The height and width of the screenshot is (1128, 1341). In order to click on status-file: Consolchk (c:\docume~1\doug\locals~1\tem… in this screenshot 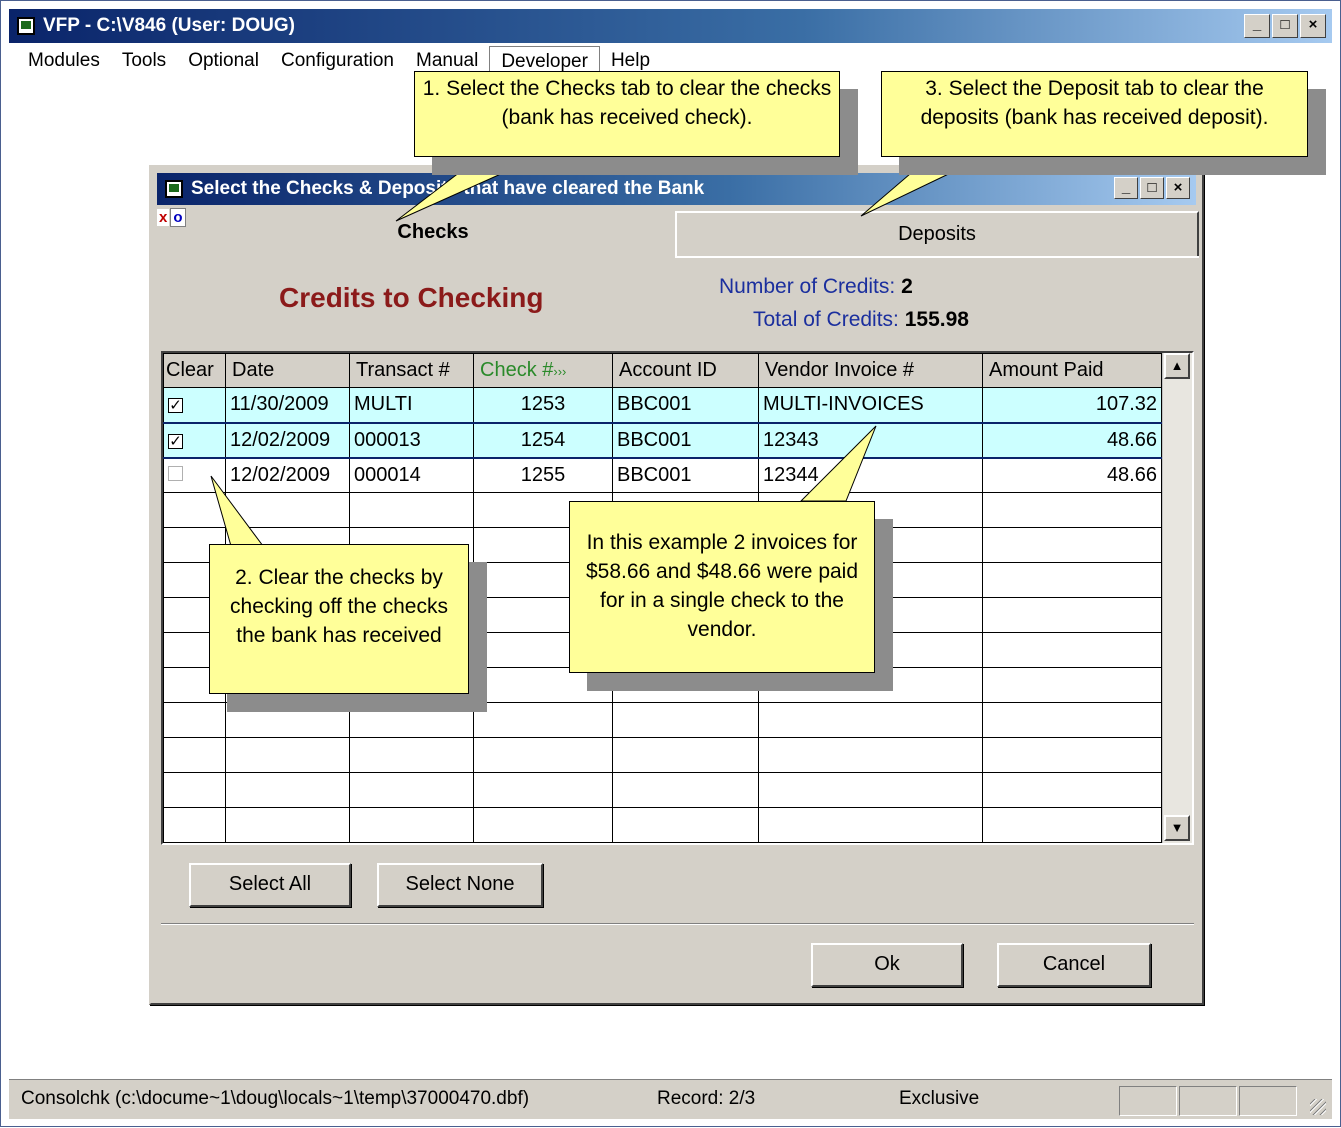, I will do `click(275, 1098)`.